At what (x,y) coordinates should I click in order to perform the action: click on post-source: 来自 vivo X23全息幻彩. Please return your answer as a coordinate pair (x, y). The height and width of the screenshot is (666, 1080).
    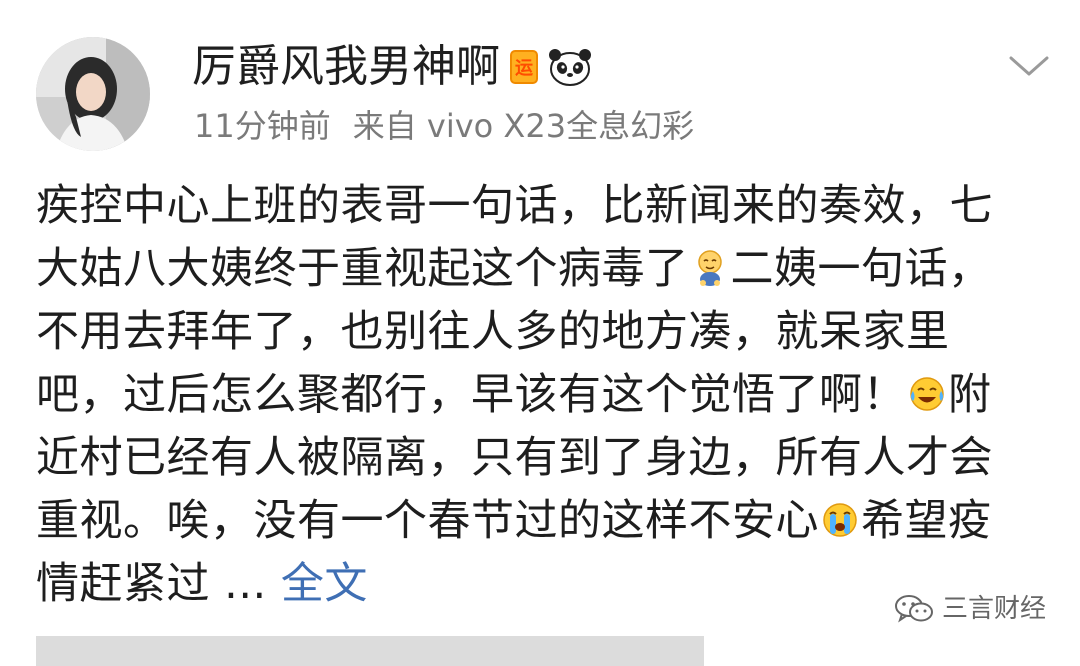
    Looking at the image, I should click on (523, 126).